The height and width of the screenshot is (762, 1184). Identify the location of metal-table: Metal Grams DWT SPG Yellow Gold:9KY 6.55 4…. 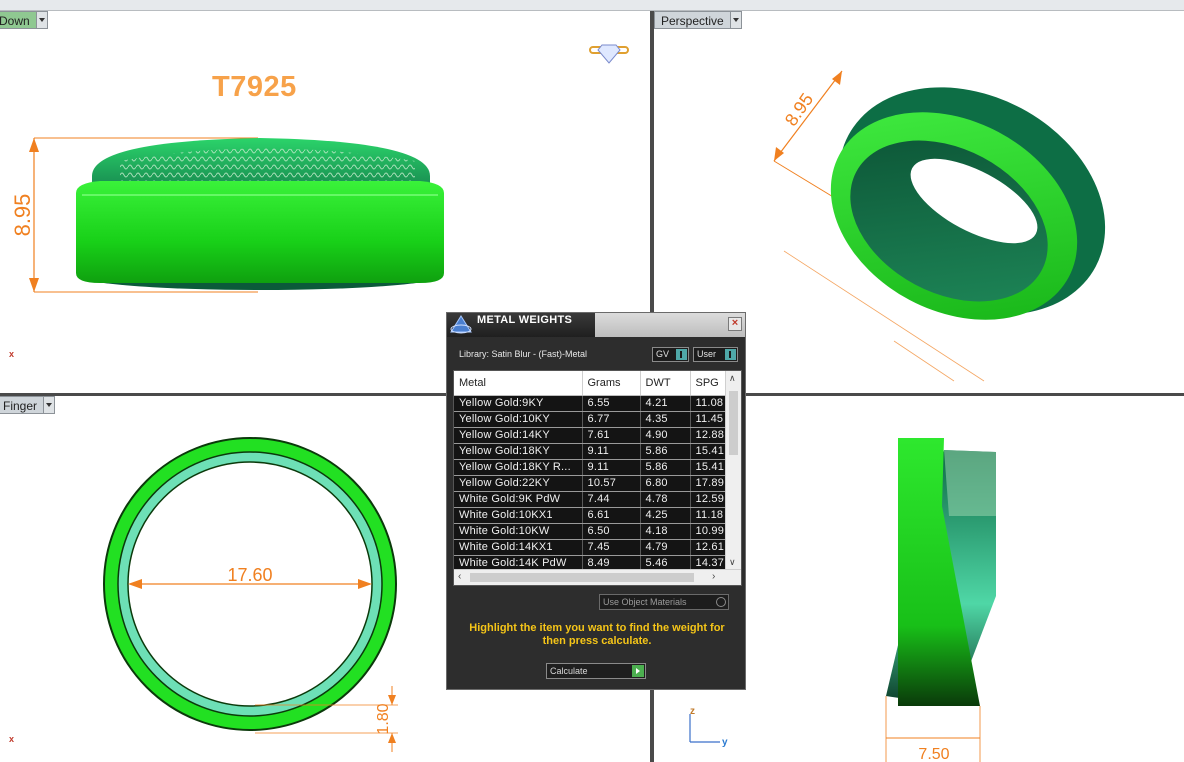
(597, 478).